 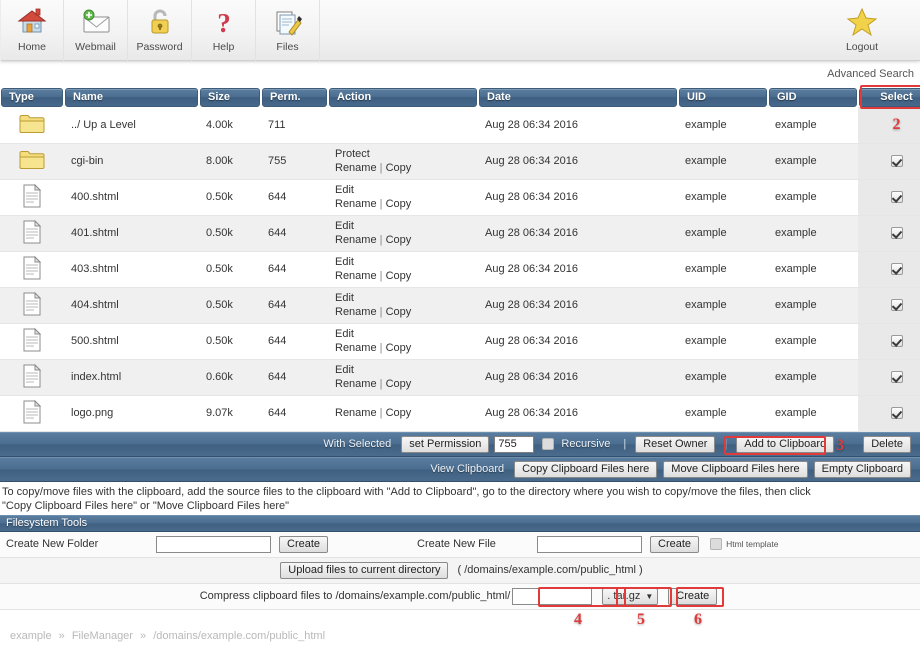 I want to click on cell-name: 400.shtml, so click(x=131, y=197).